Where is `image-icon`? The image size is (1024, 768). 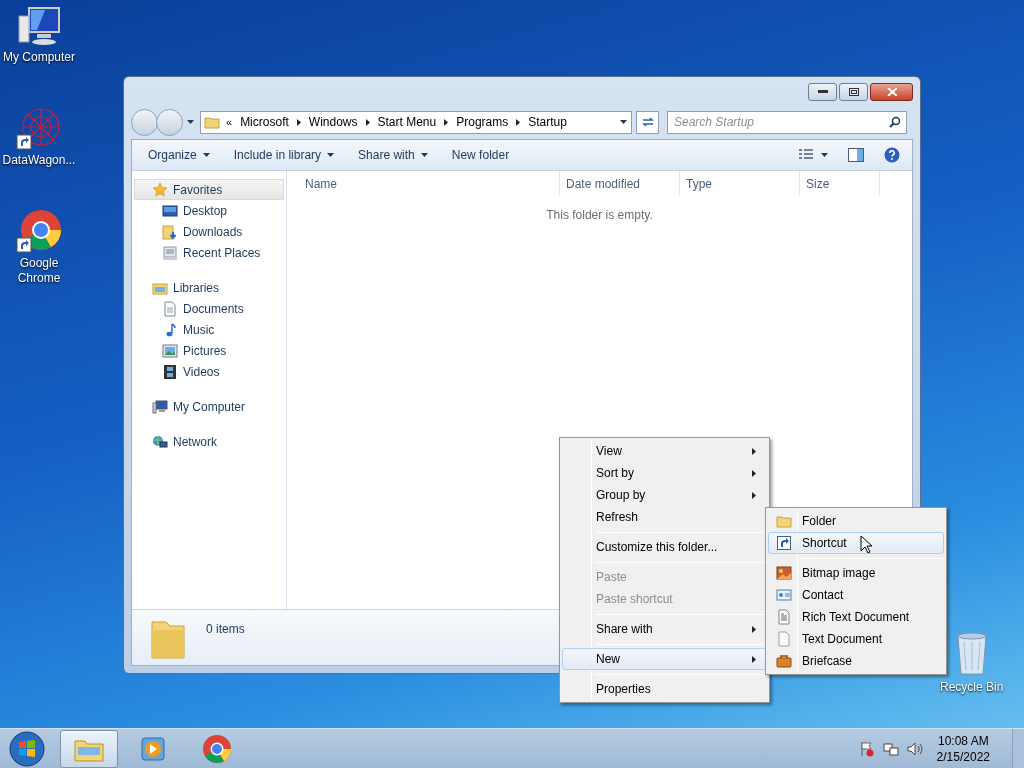 image-icon is located at coordinates (784, 573).